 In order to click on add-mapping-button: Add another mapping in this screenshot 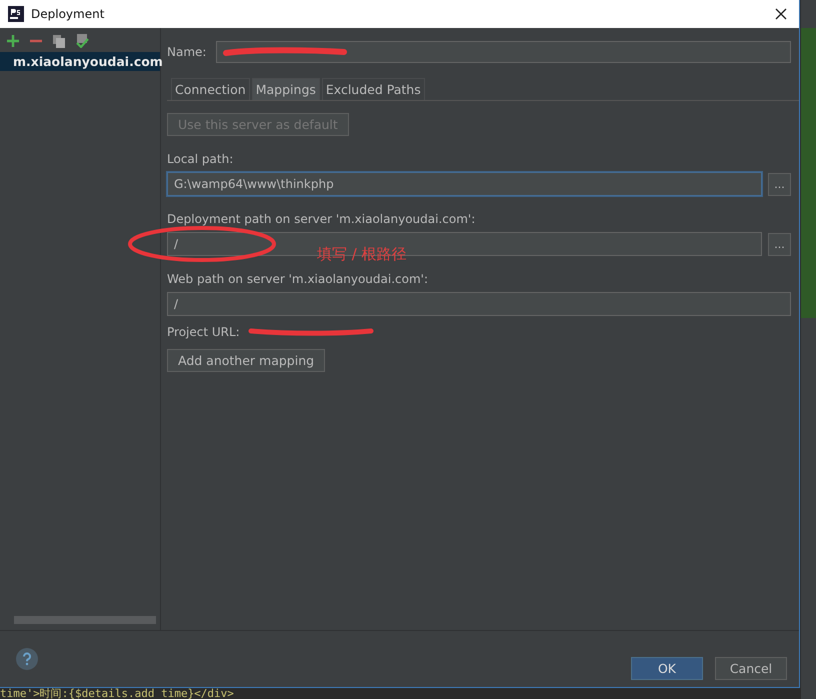, I will do `click(246, 360)`.